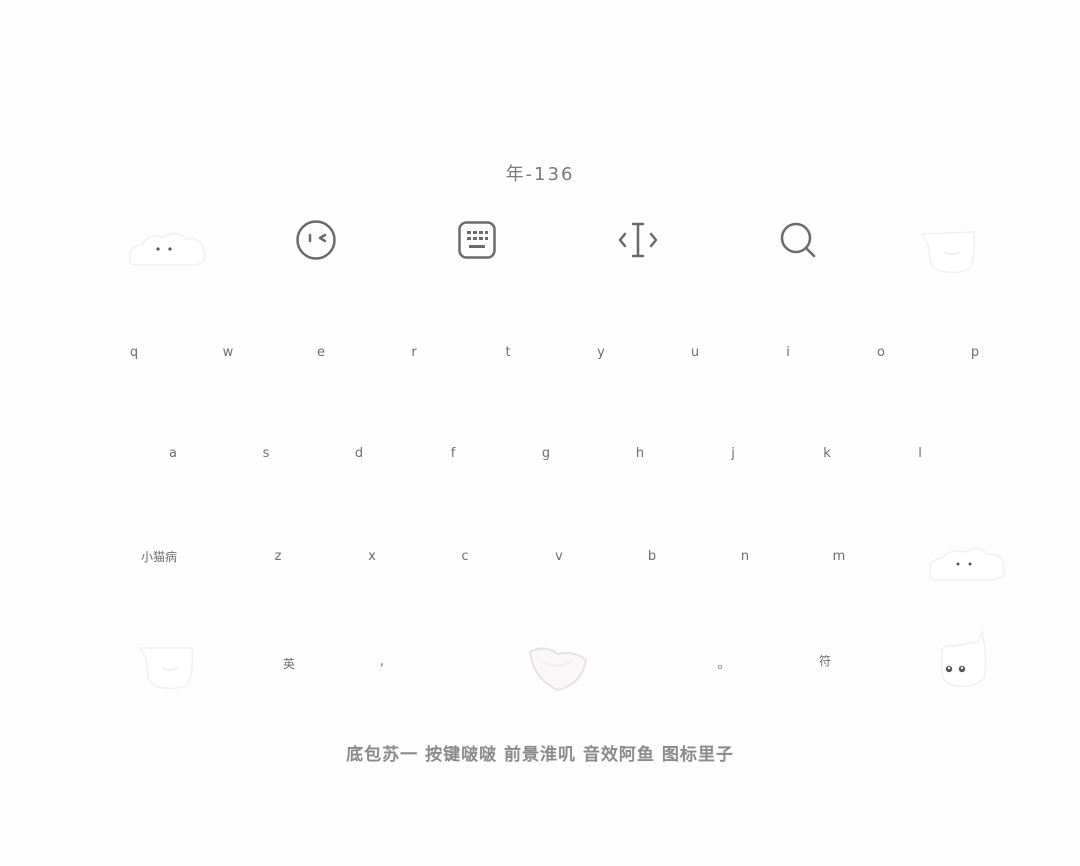 The height and width of the screenshot is (866, 1080). I want to click on key-p: p, so click(975, 352).